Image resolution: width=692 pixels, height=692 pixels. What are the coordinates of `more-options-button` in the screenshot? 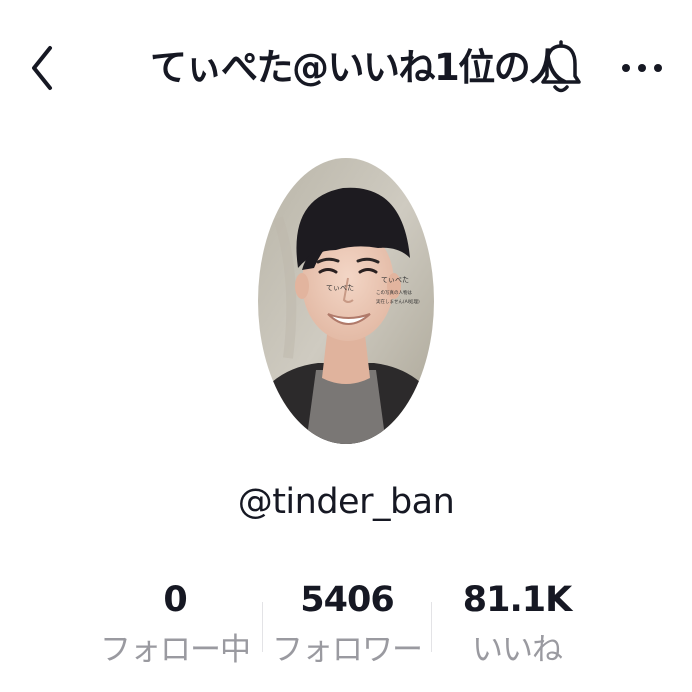 It's located at (642, 68).